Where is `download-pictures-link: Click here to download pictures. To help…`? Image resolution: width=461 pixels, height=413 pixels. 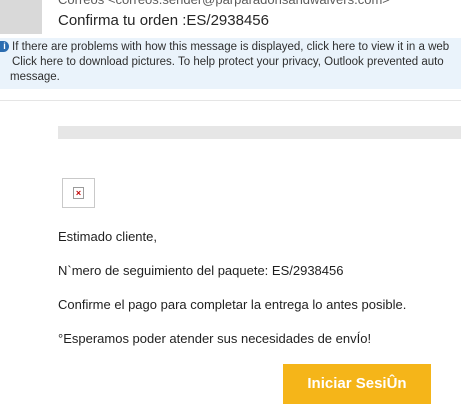
download-pictures-link: Click here to download pictures. To help… is located at coordinates (236, 62).